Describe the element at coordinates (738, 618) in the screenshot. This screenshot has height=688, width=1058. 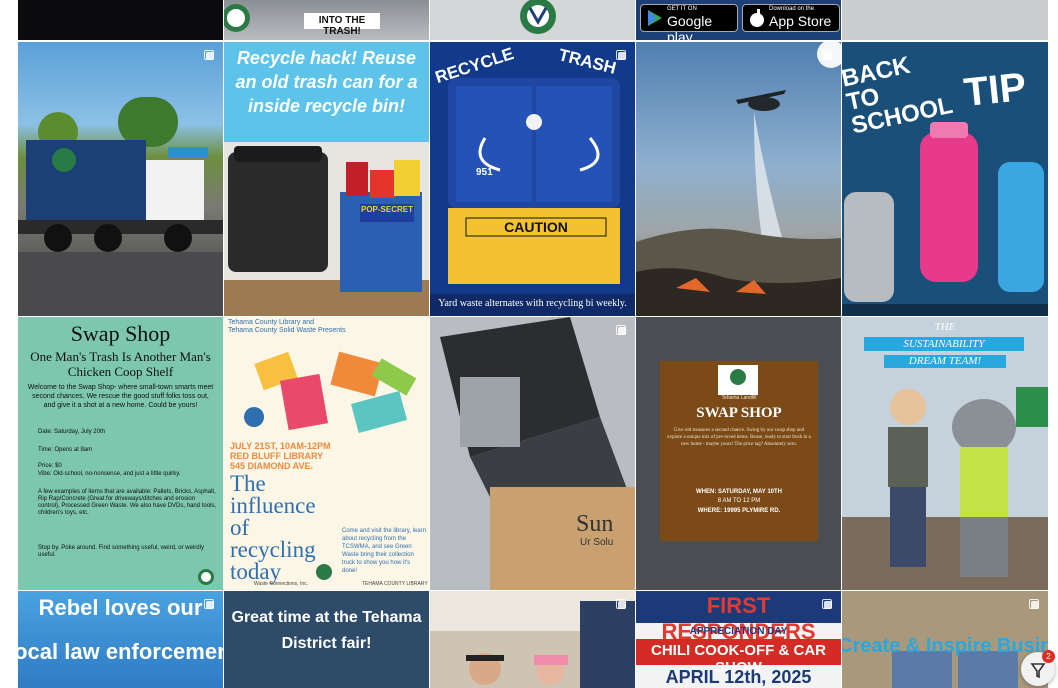
I see `post-r3-d-line1: FIRST RESPONDERS` at that location.